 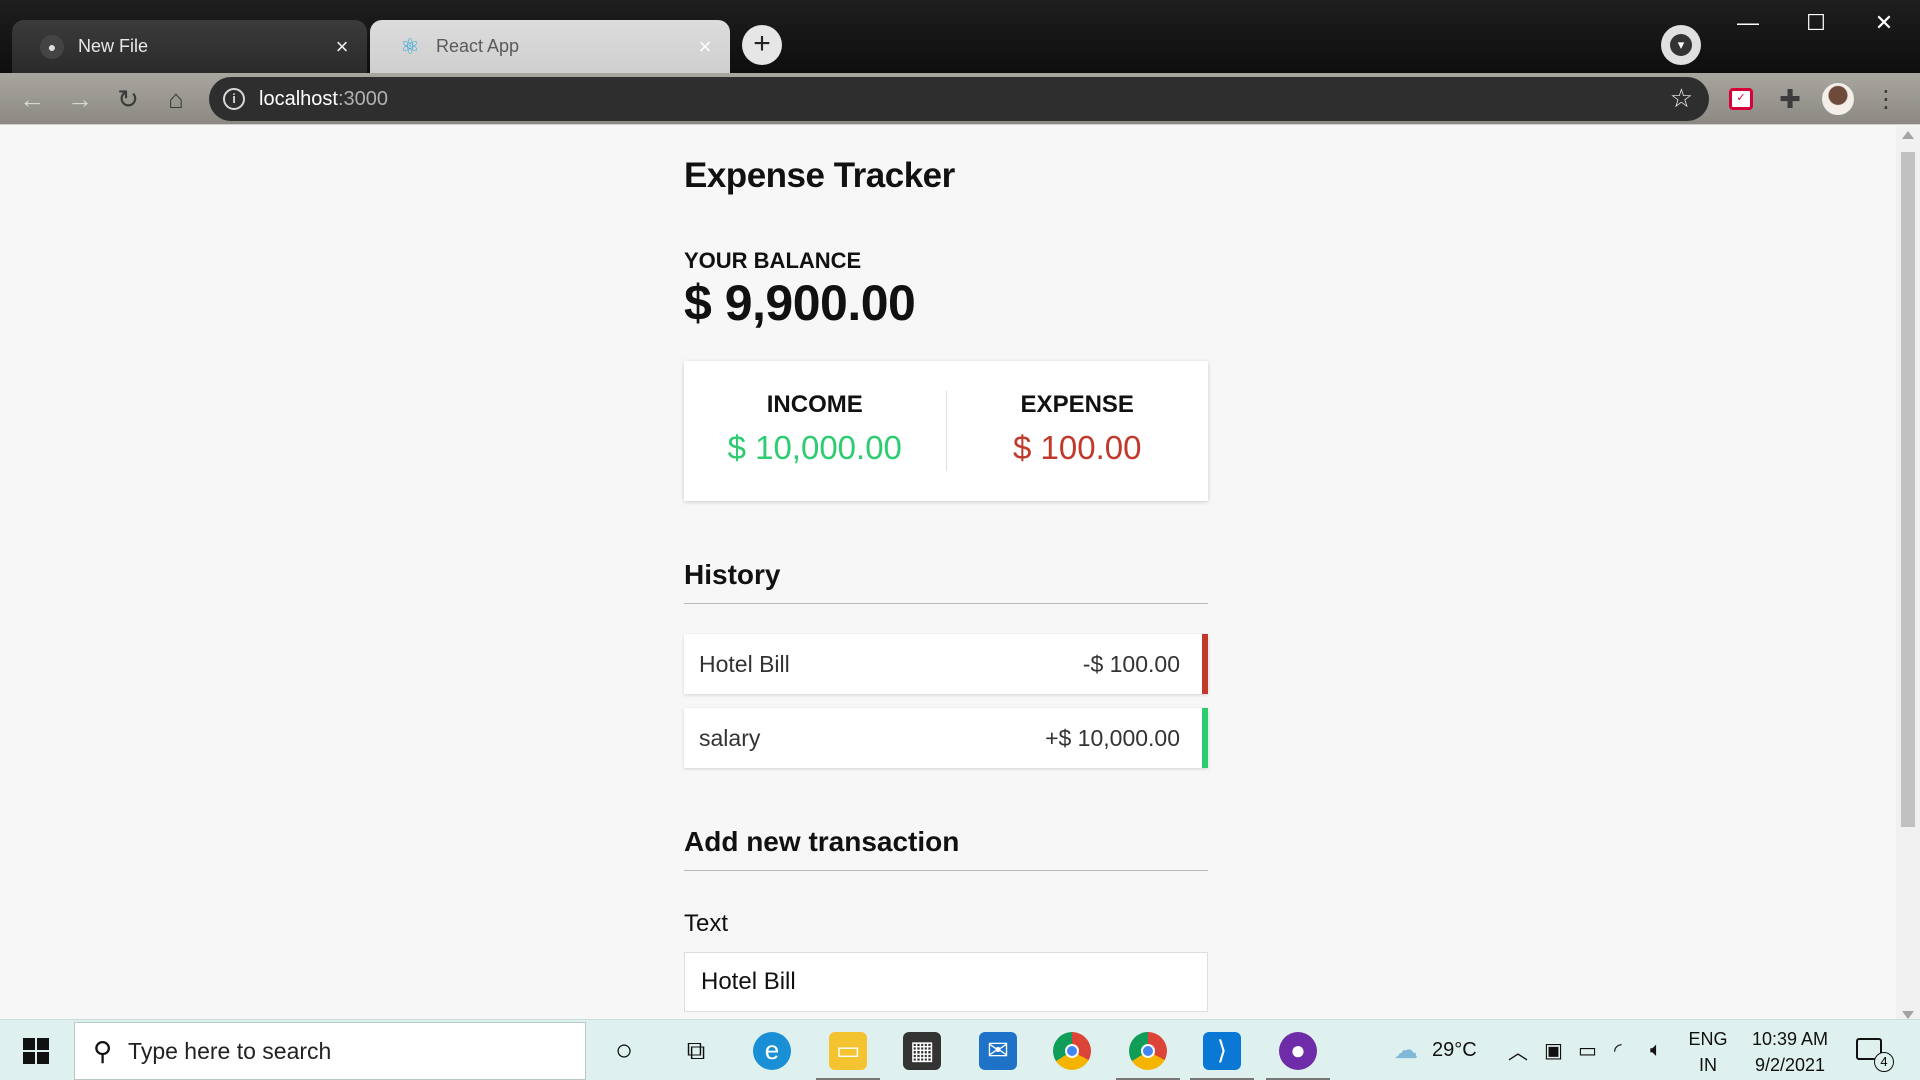 I want to click on clock: 10:39 AM 9/2/2021, so click(x=1790, y=1052).